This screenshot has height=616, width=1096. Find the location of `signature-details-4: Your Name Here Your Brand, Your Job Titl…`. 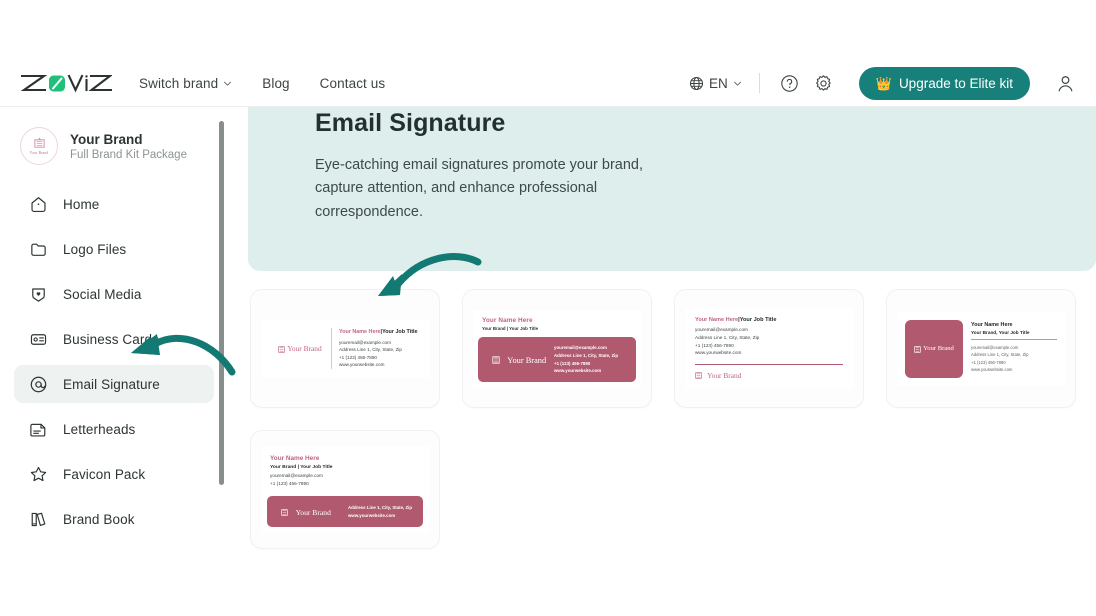

signature-details-4: Your Name Here Your Brand, Your Job Titl… is located at coordinates (1014, 349).